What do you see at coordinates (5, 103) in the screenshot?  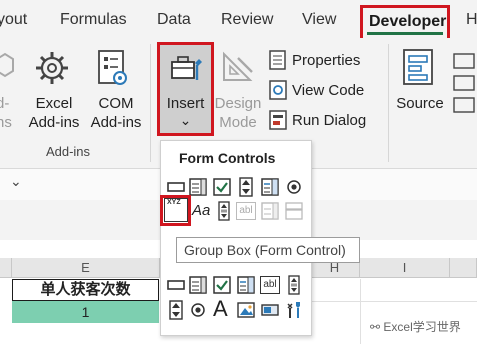 I see `addins-partial-line1: d-` at bounding box center [5, 103].